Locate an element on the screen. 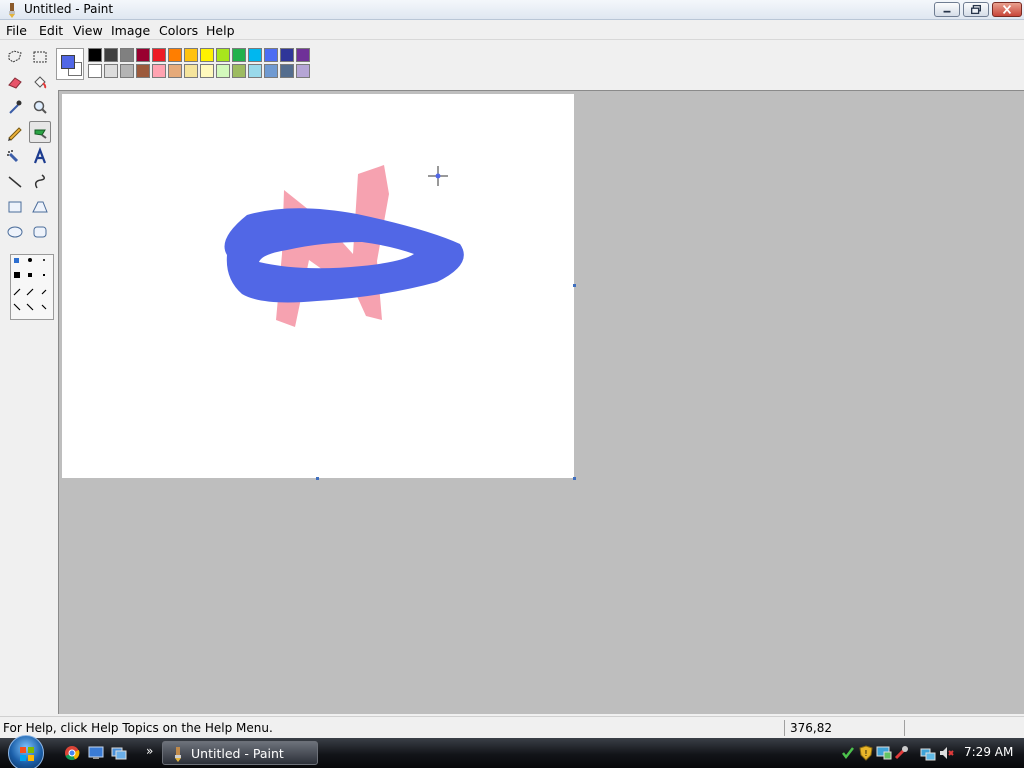  rectangle-tool is located at coordinates (15, 207).